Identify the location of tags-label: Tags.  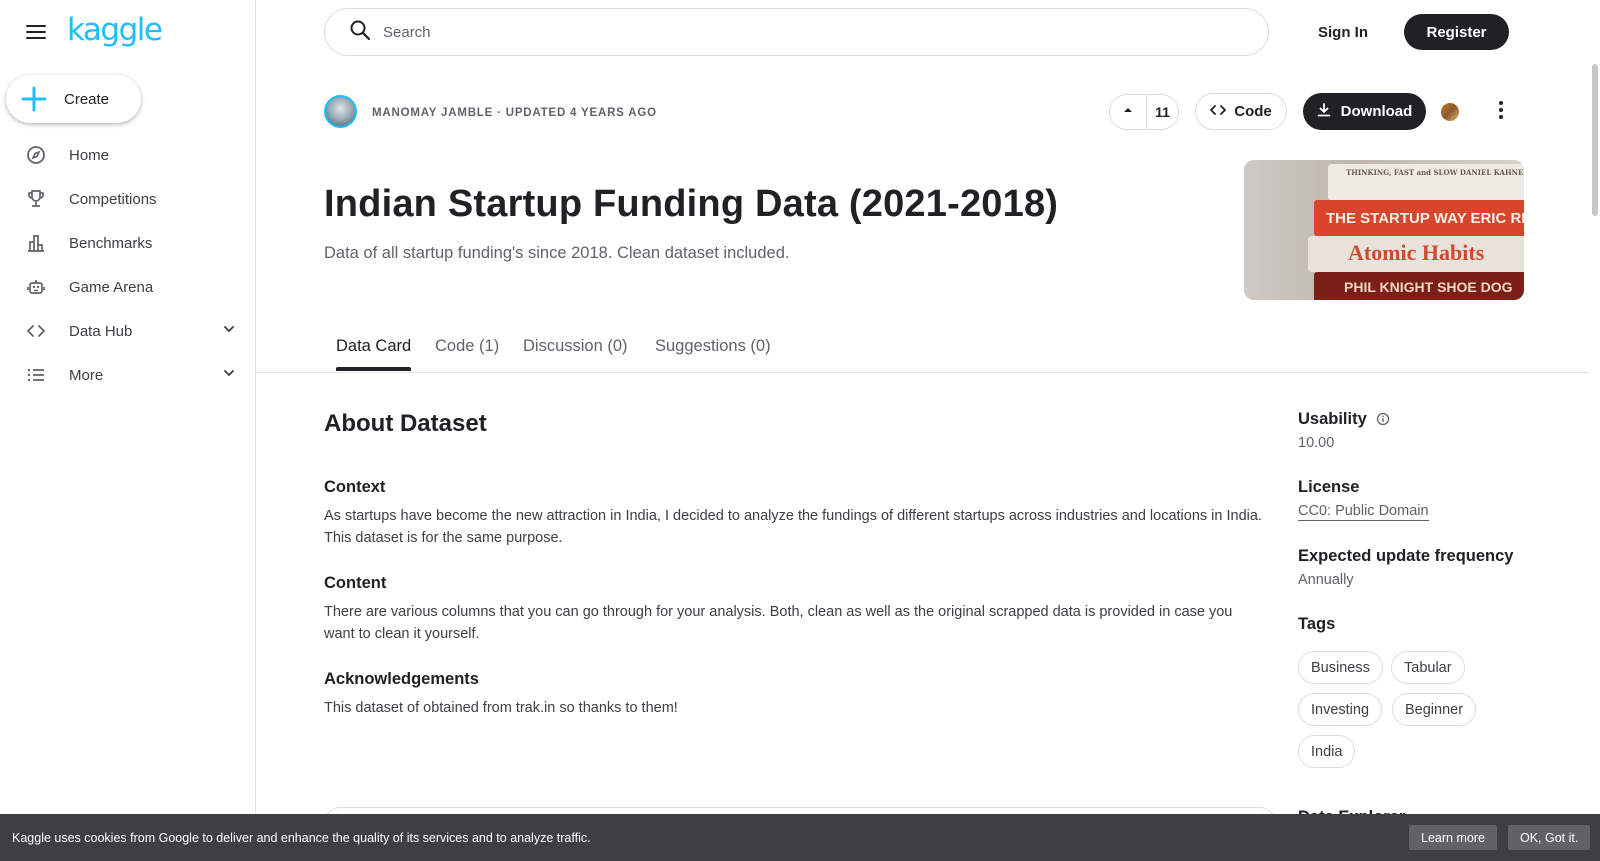
(1317, 624).